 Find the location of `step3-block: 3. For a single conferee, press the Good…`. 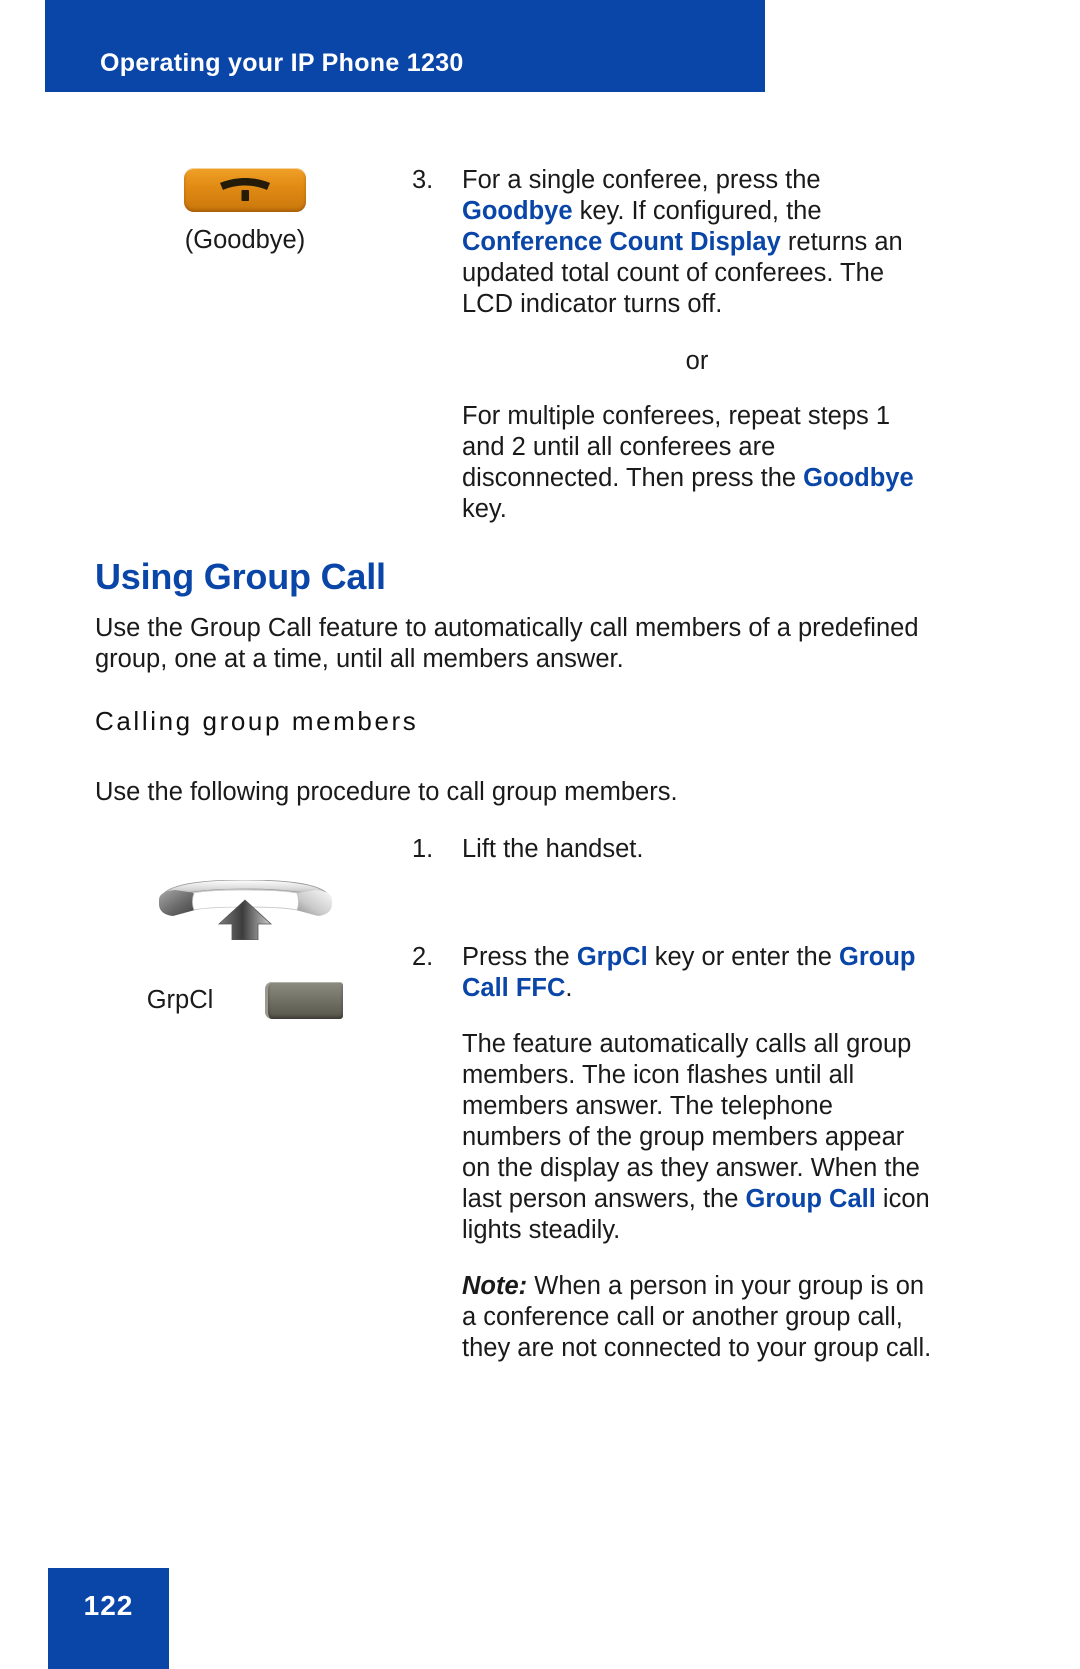

step3-block: 3. For a single conferee, press the Good… is located at coordinates (672, 345).